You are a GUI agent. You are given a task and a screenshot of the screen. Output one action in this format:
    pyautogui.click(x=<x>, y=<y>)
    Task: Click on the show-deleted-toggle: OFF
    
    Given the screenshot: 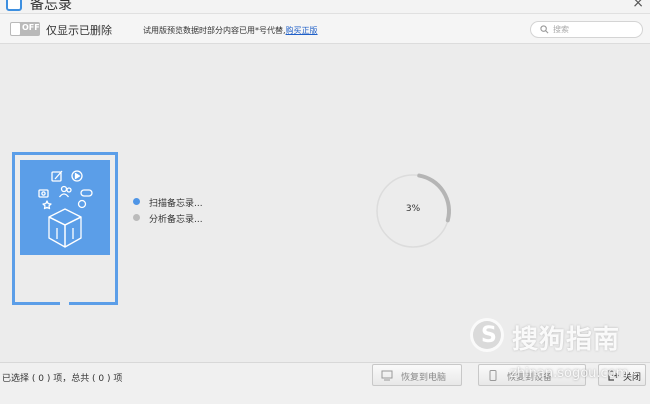 What is the action you would take?
    pyautogui.click(x=25, y=29)
    